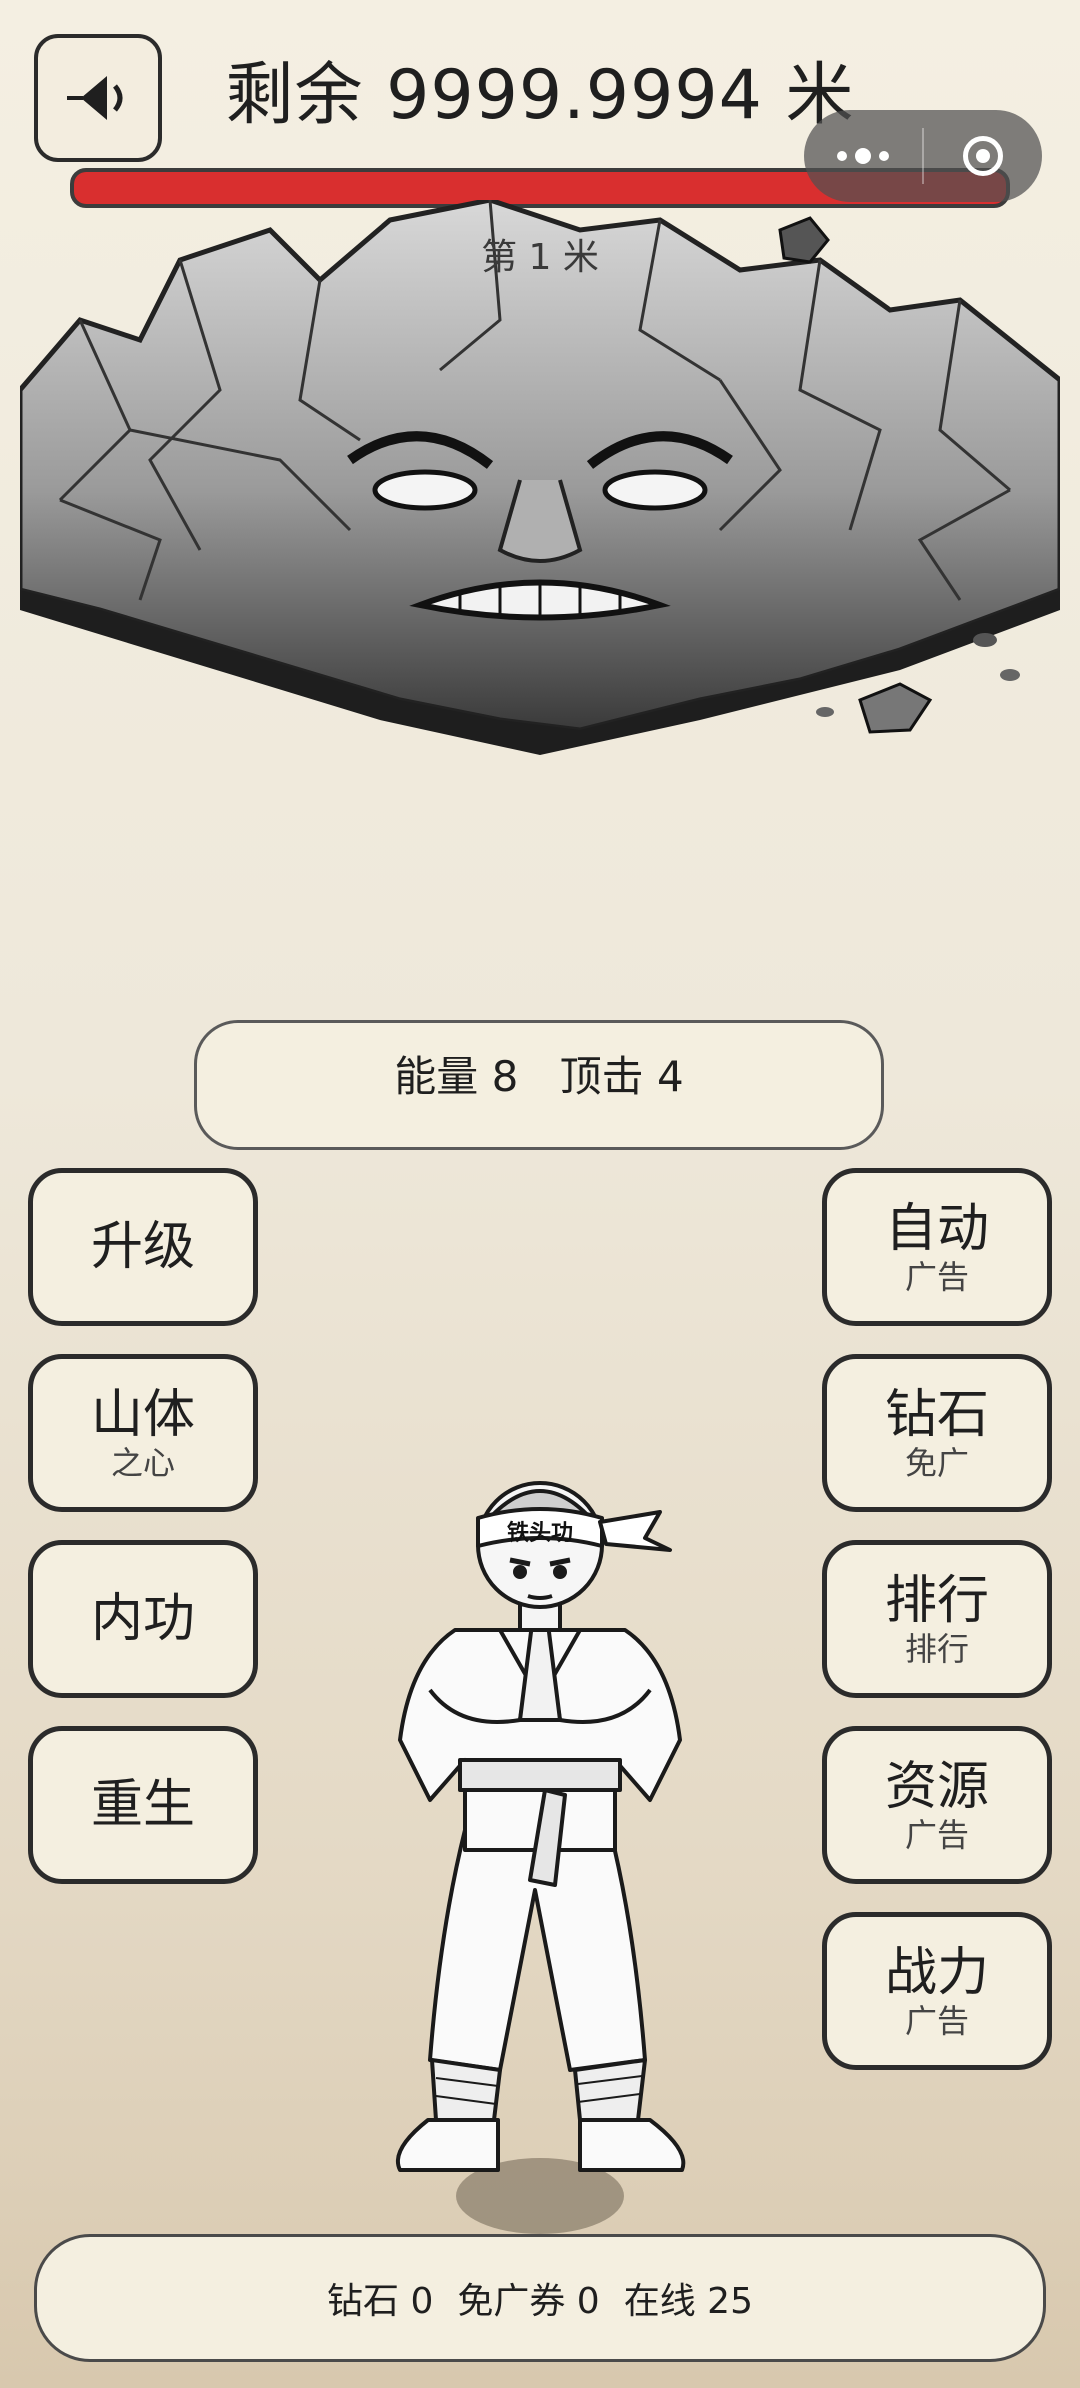  What do you see at coordinates (936, 1601) in the screenshot?
I see `ranking-label: 排行` at bounding box center [936, 1601].